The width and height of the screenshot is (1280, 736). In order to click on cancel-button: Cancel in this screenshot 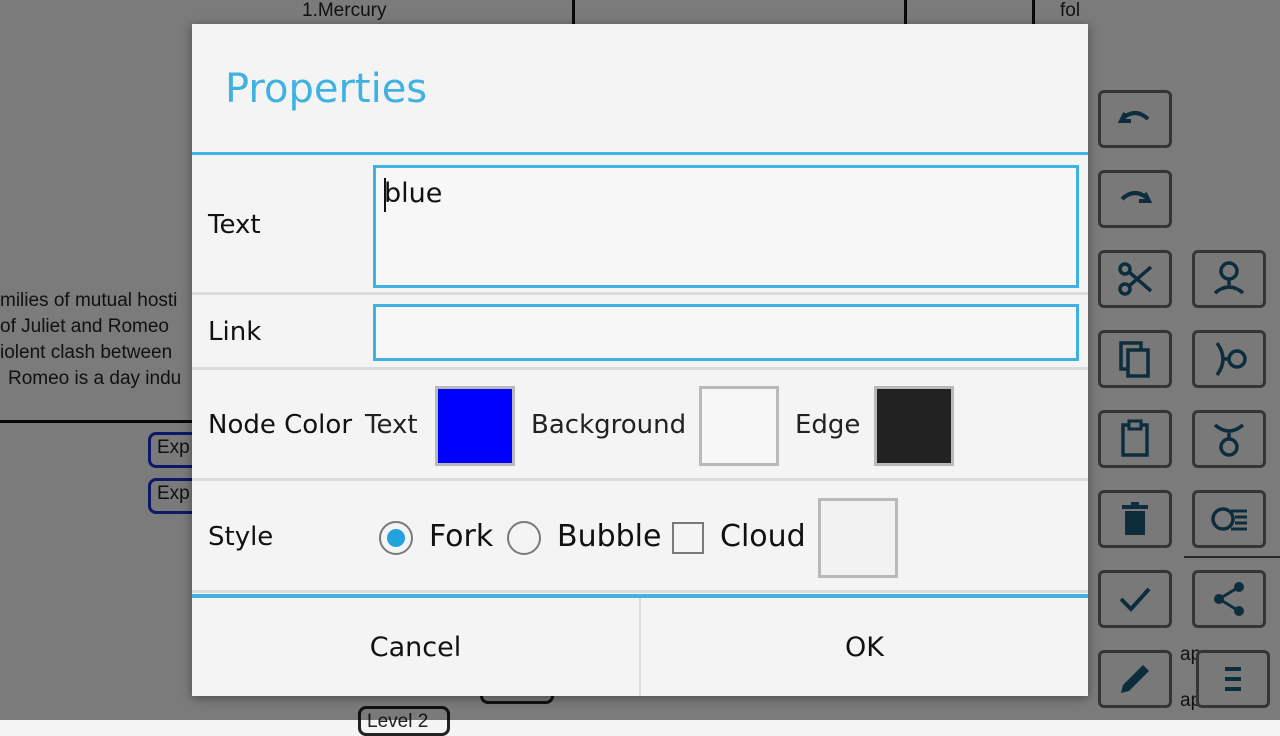, I will do `click(415, 647)`.